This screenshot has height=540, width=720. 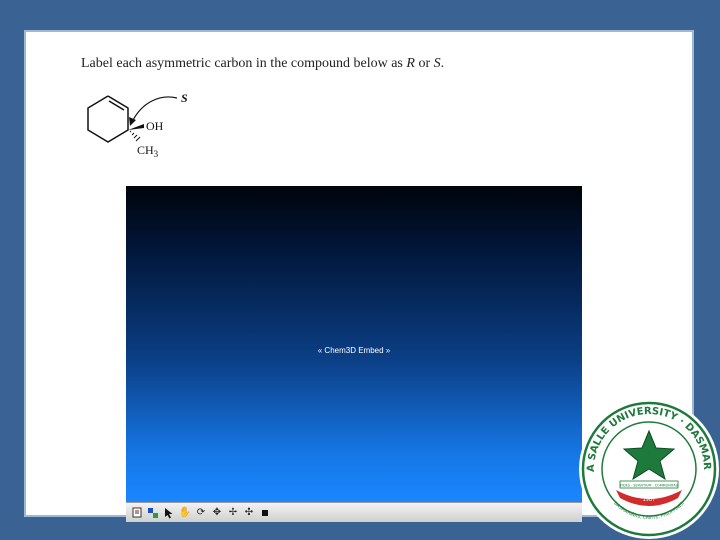 I want to click on ch-text: CH, so click(x=145, y=150).